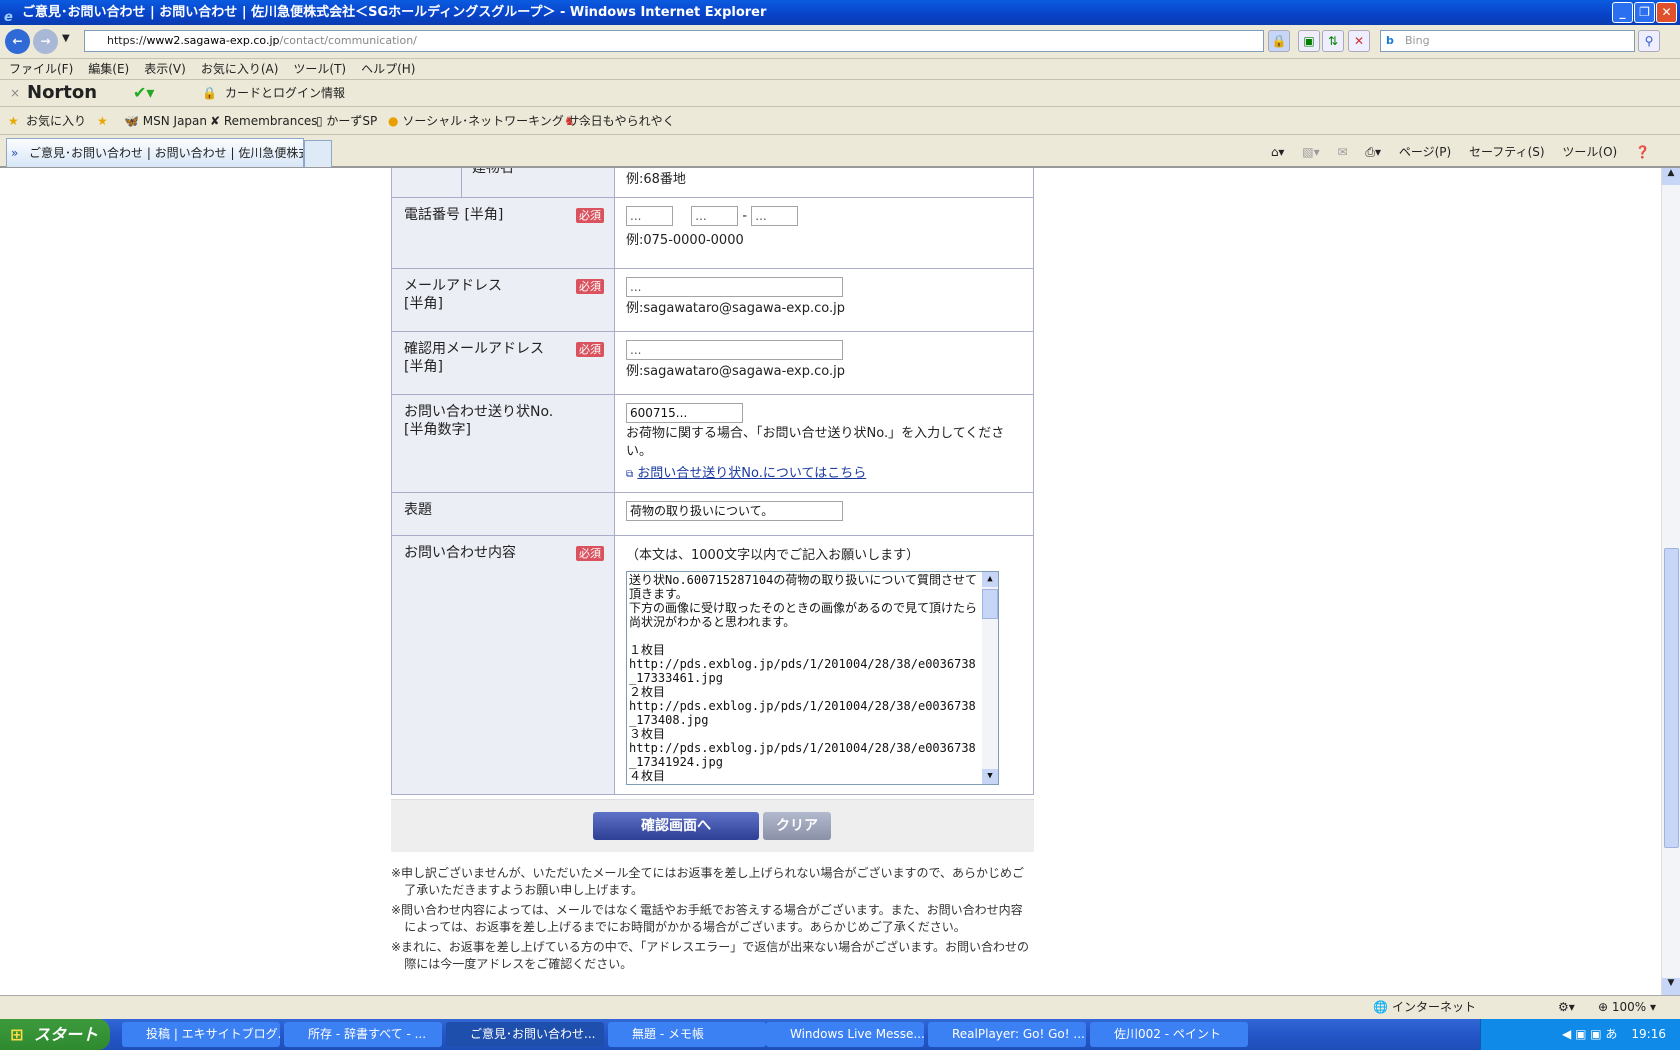  Describe the element at coordinates (165, 69) in the screenshot. I see `menu-view: 表示(V)` at that location.